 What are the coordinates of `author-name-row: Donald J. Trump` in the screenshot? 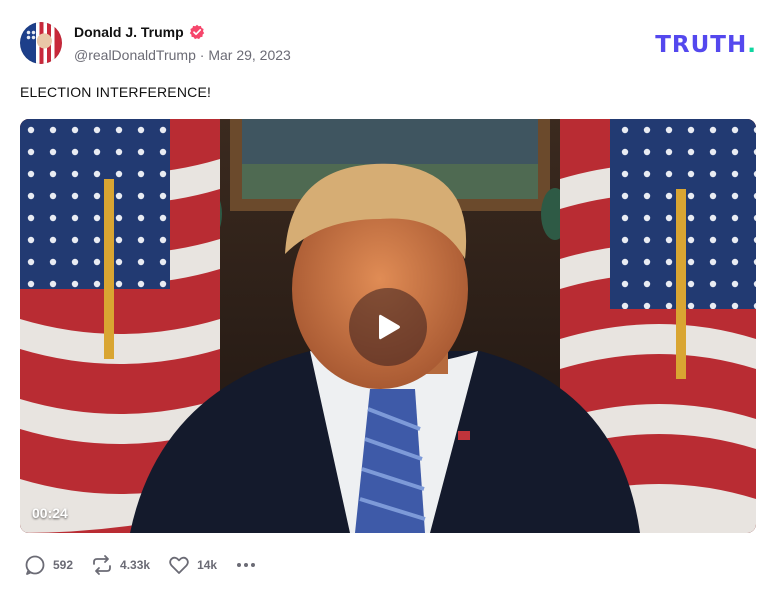 It's located at (139, 32).